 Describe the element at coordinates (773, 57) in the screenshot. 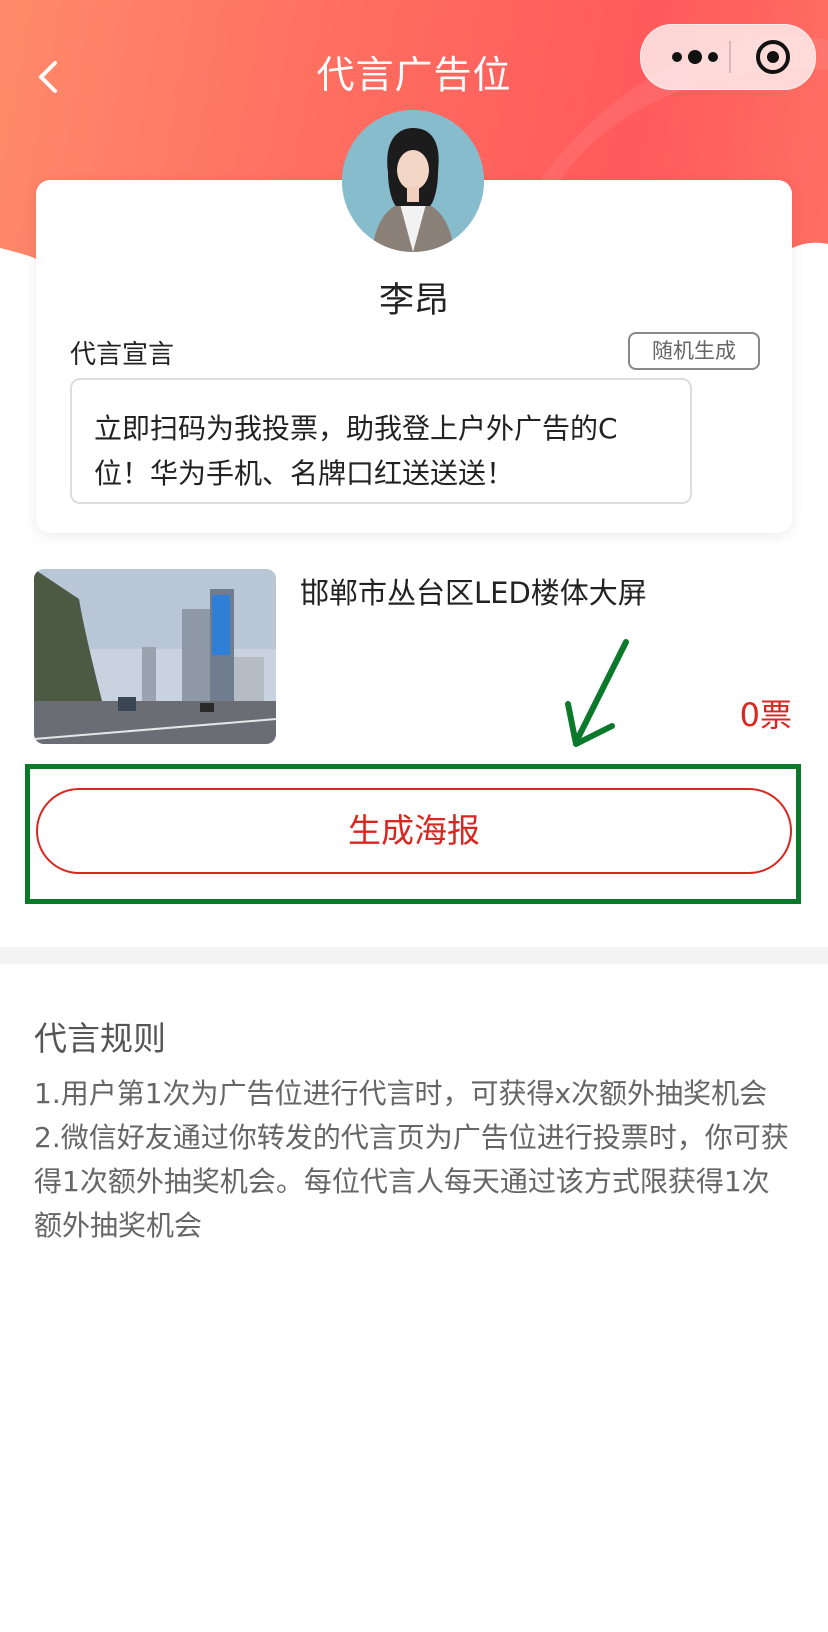

I see `target-icon` at that location.